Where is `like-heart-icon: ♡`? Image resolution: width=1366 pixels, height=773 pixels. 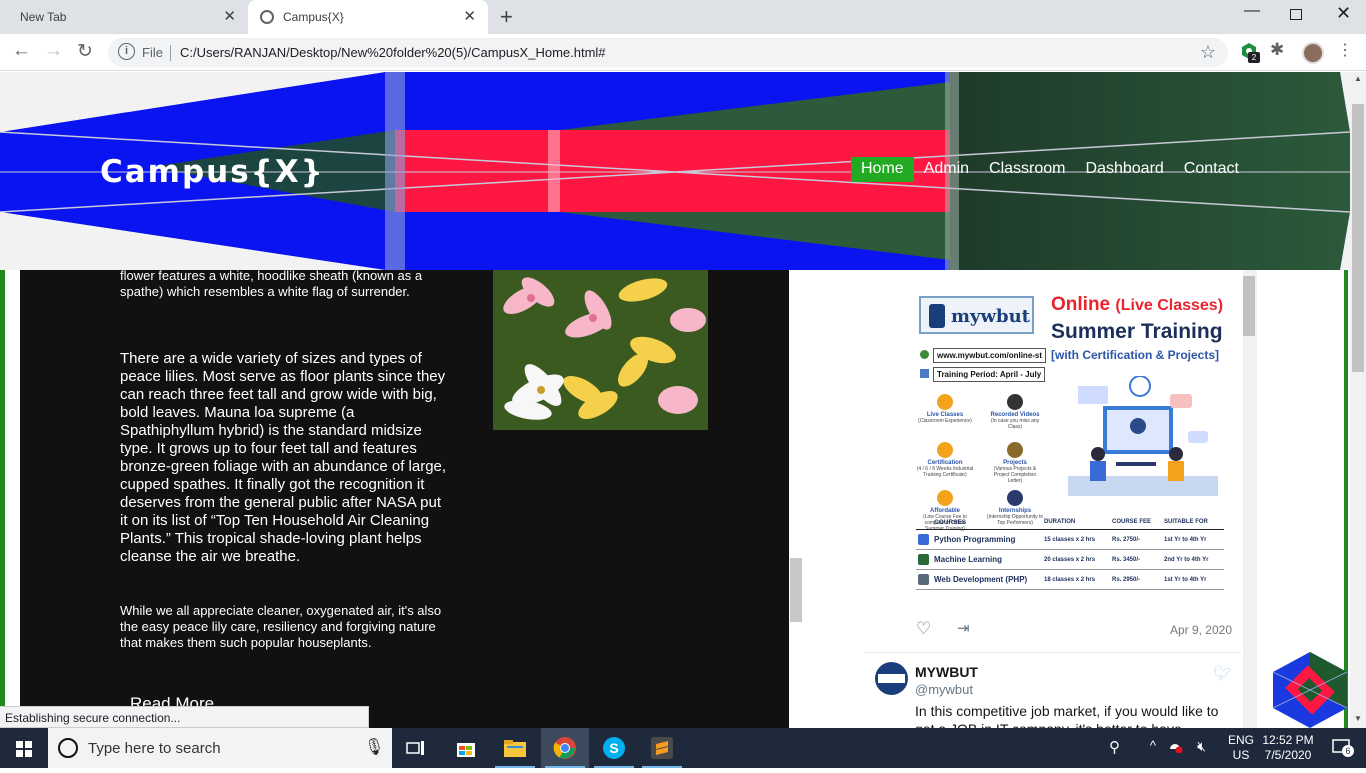 like-heart-icon: ♡ is located at coordinates (923, 629).